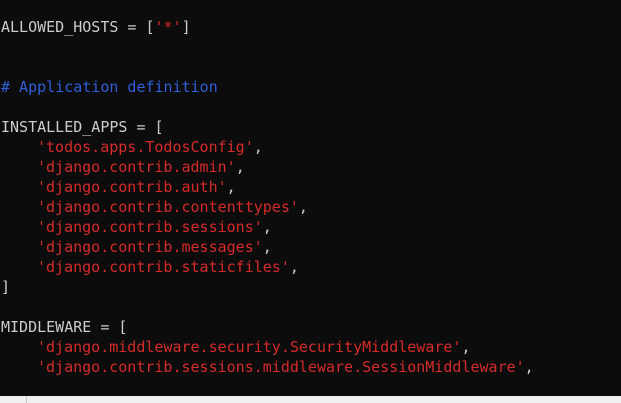  I want to click on allowed-hosts-name: ALLOWED_HOSTS = [, so click(78, 27).